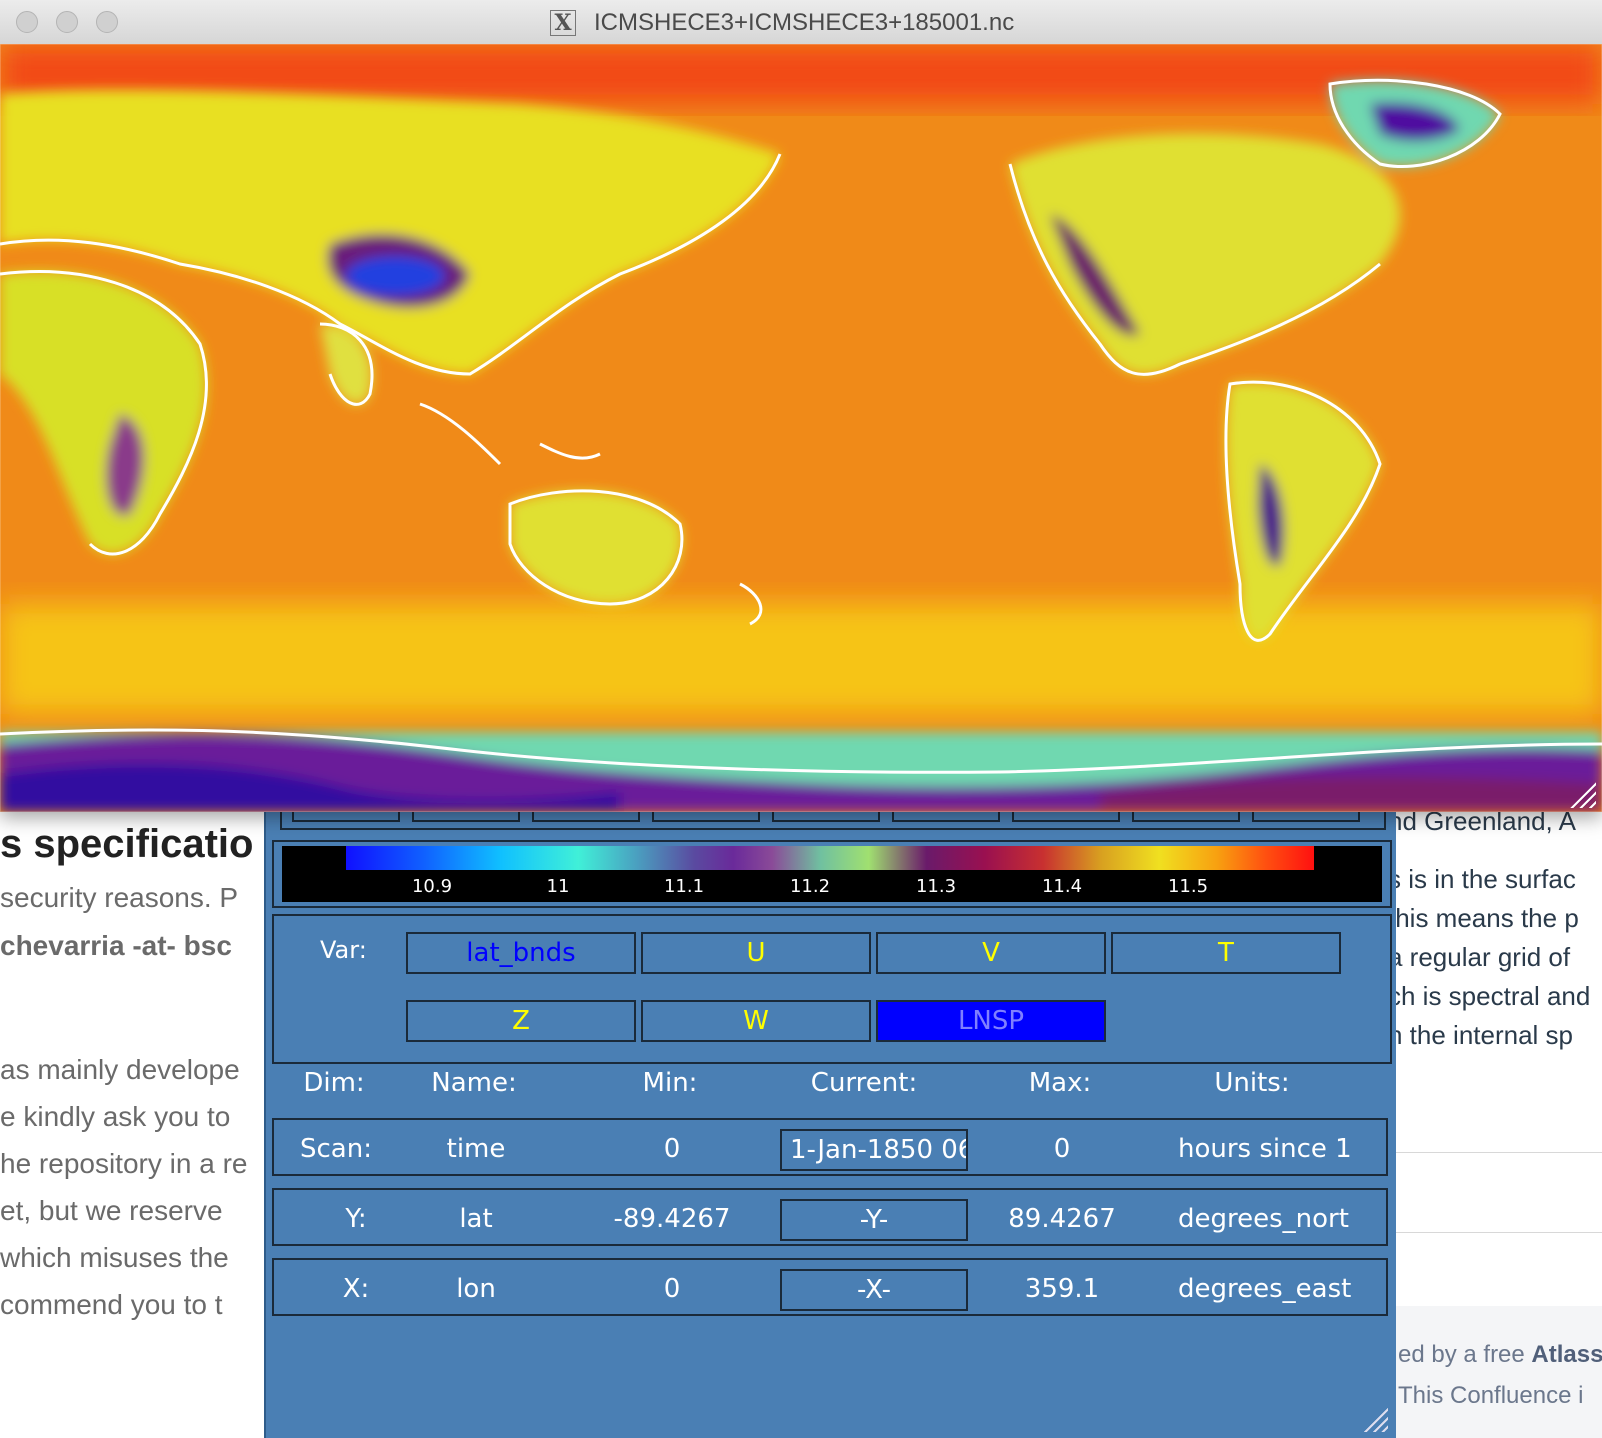  I want to click on dim-max: 89.4267, so click(1062, 1219).